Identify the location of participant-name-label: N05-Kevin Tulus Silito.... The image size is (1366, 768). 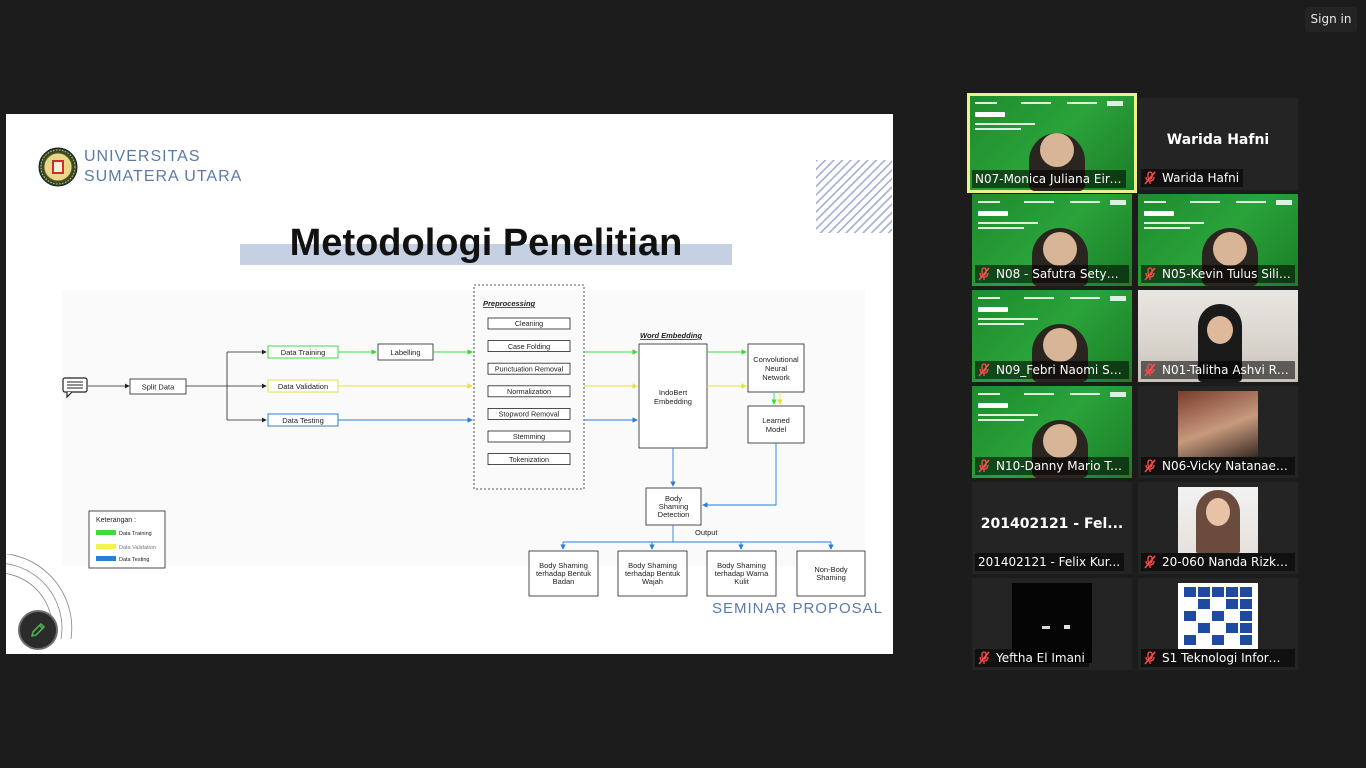
(1218, 274).